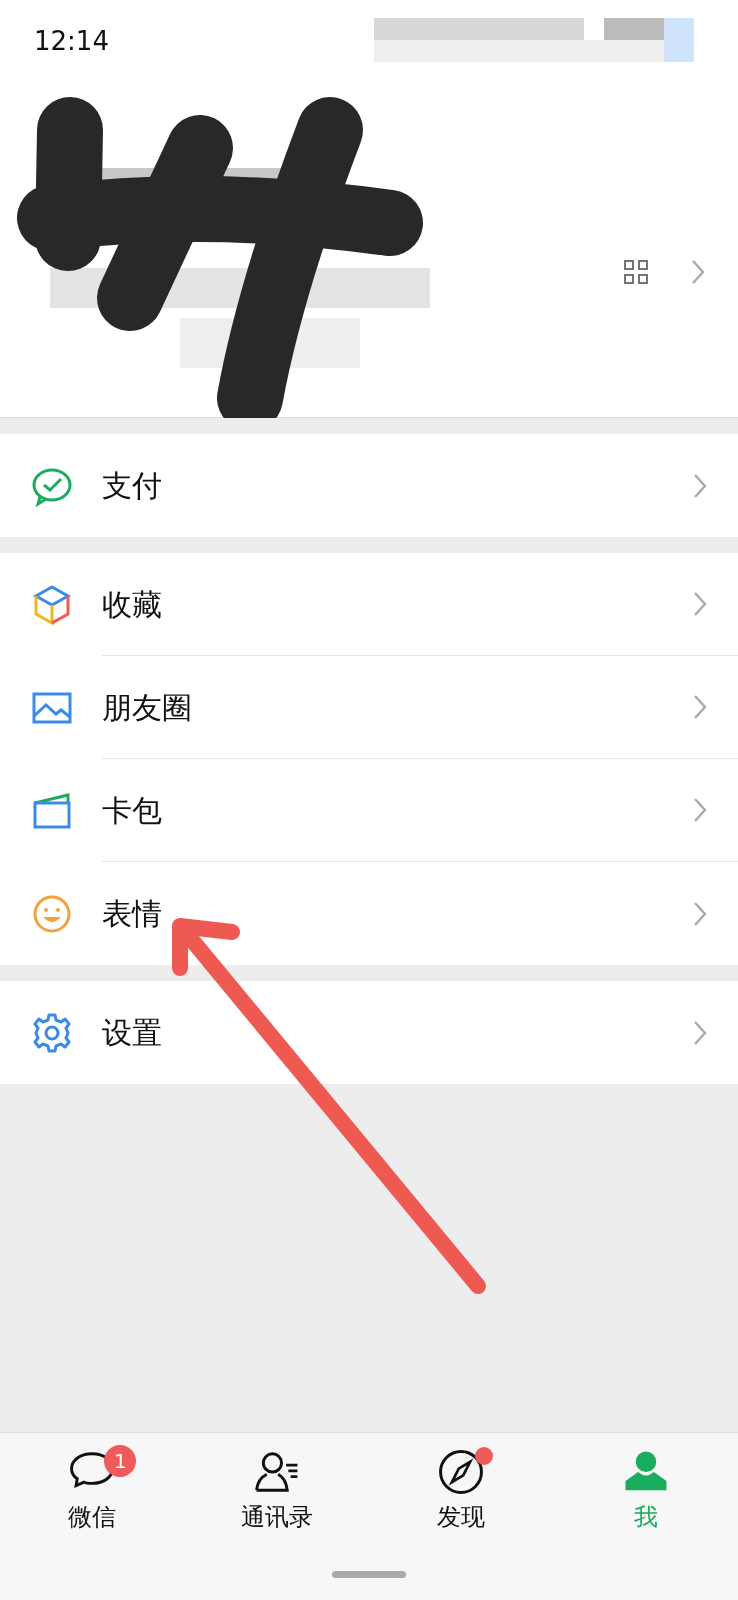 The height and width of the screenshot is (1600, 738). What do you see at coordinates (132, 604) in the screenshot?
I see `menu-label: 收藏` at bounding box center [132, 604].